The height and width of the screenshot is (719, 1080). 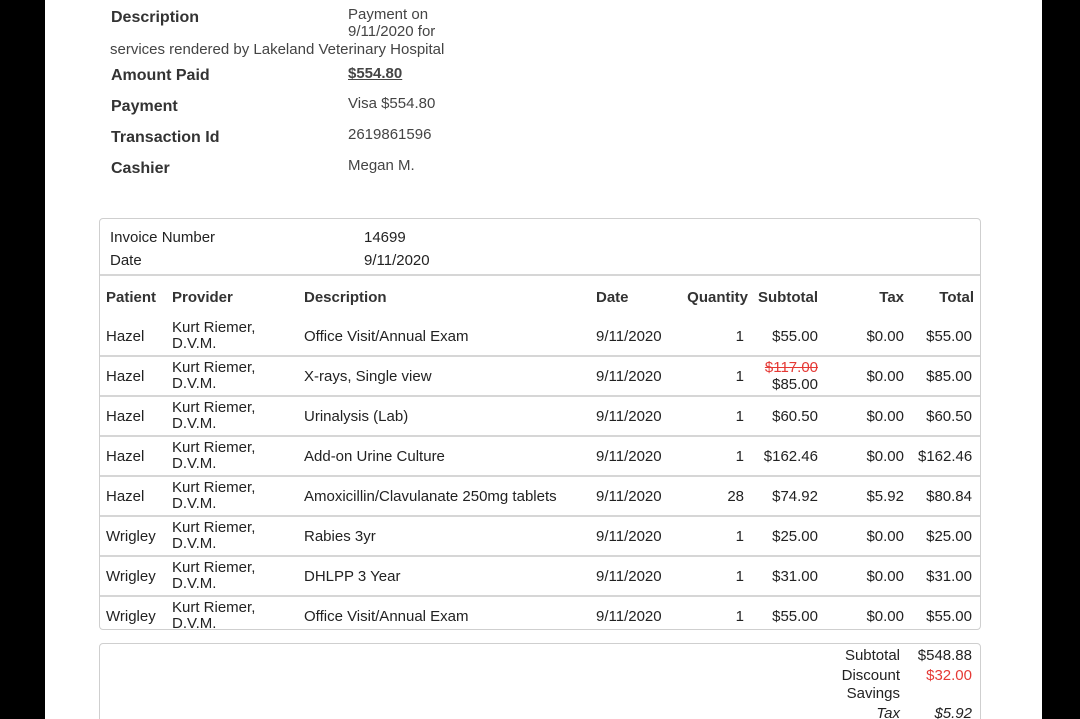 What do you see at coordinates (946, 495) in the screenshot?
I see `total-cell: $80.84` at bounding box center [946, 495].